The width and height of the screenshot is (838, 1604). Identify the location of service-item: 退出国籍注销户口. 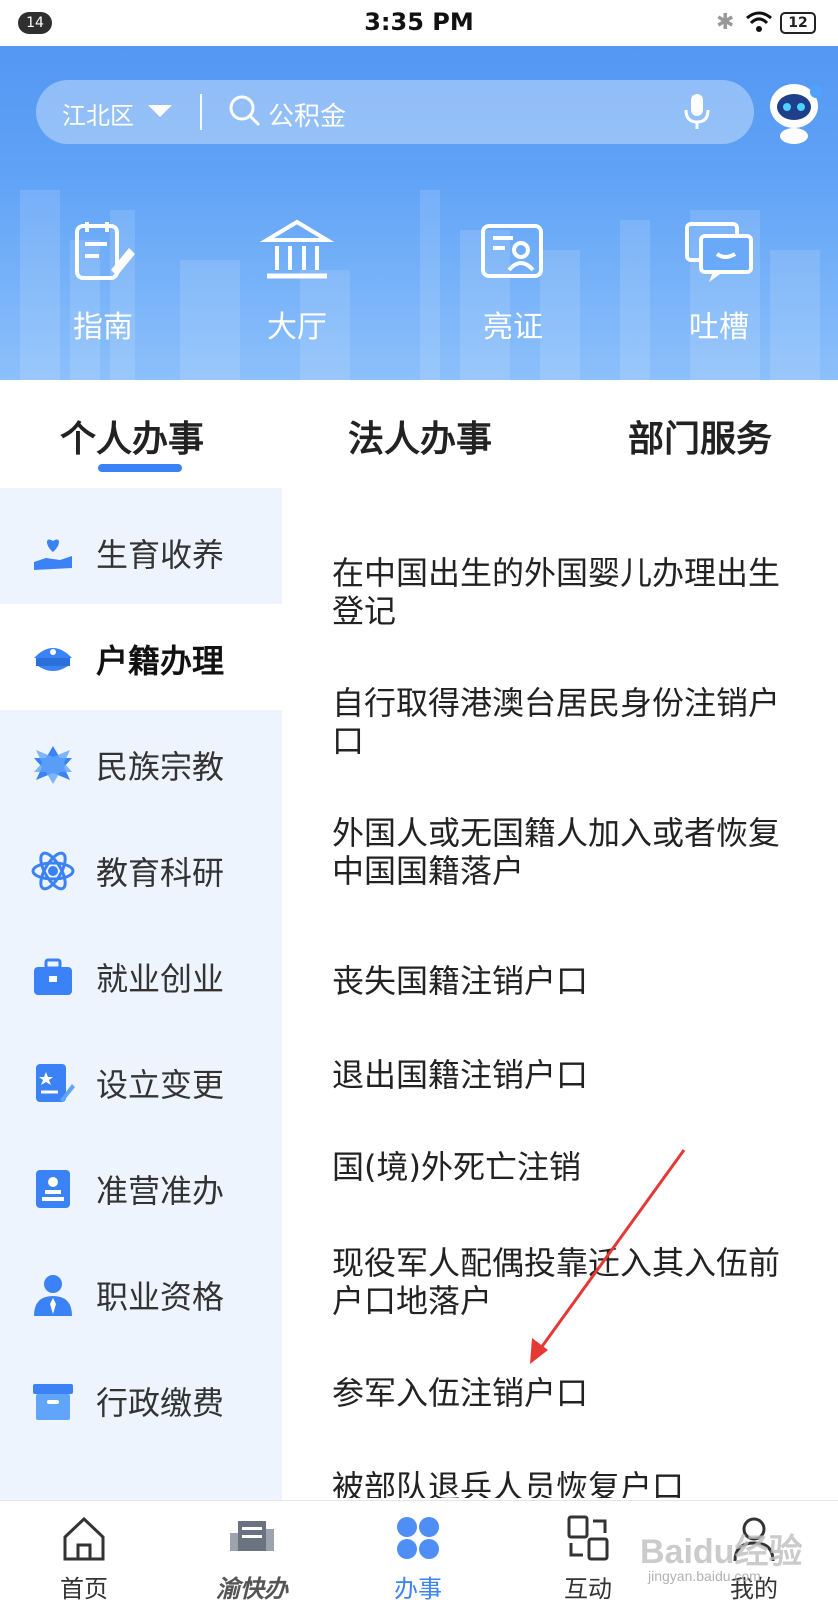
(572, 1075).